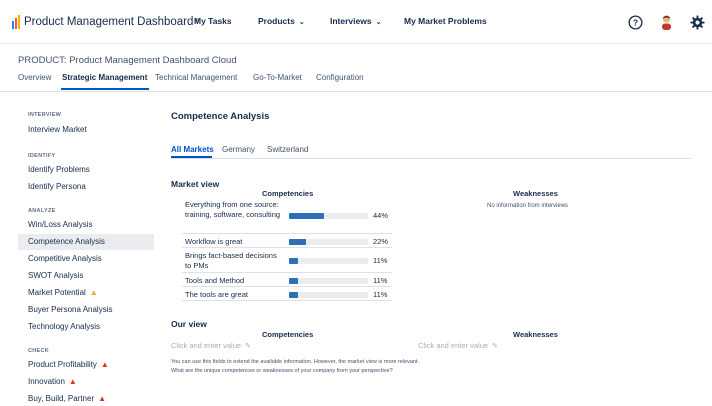  I want to click on sidebar-heading-analyze: ANALYZE, so click(42, 211).